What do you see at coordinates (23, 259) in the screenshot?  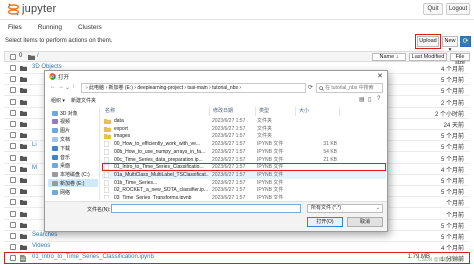 I see `notebook-icon` at bounding box center [23, 259].